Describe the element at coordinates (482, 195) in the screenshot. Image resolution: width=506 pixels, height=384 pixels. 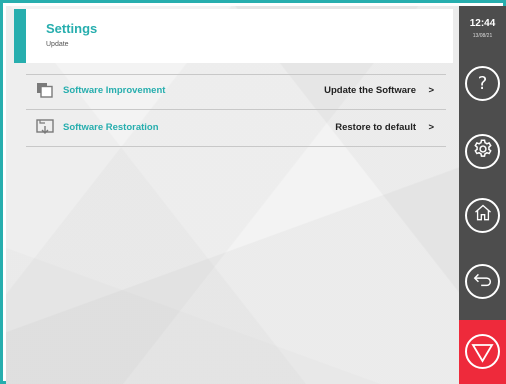
I see `right-sidebar: 12:44 13/08/21 ?` at that location.